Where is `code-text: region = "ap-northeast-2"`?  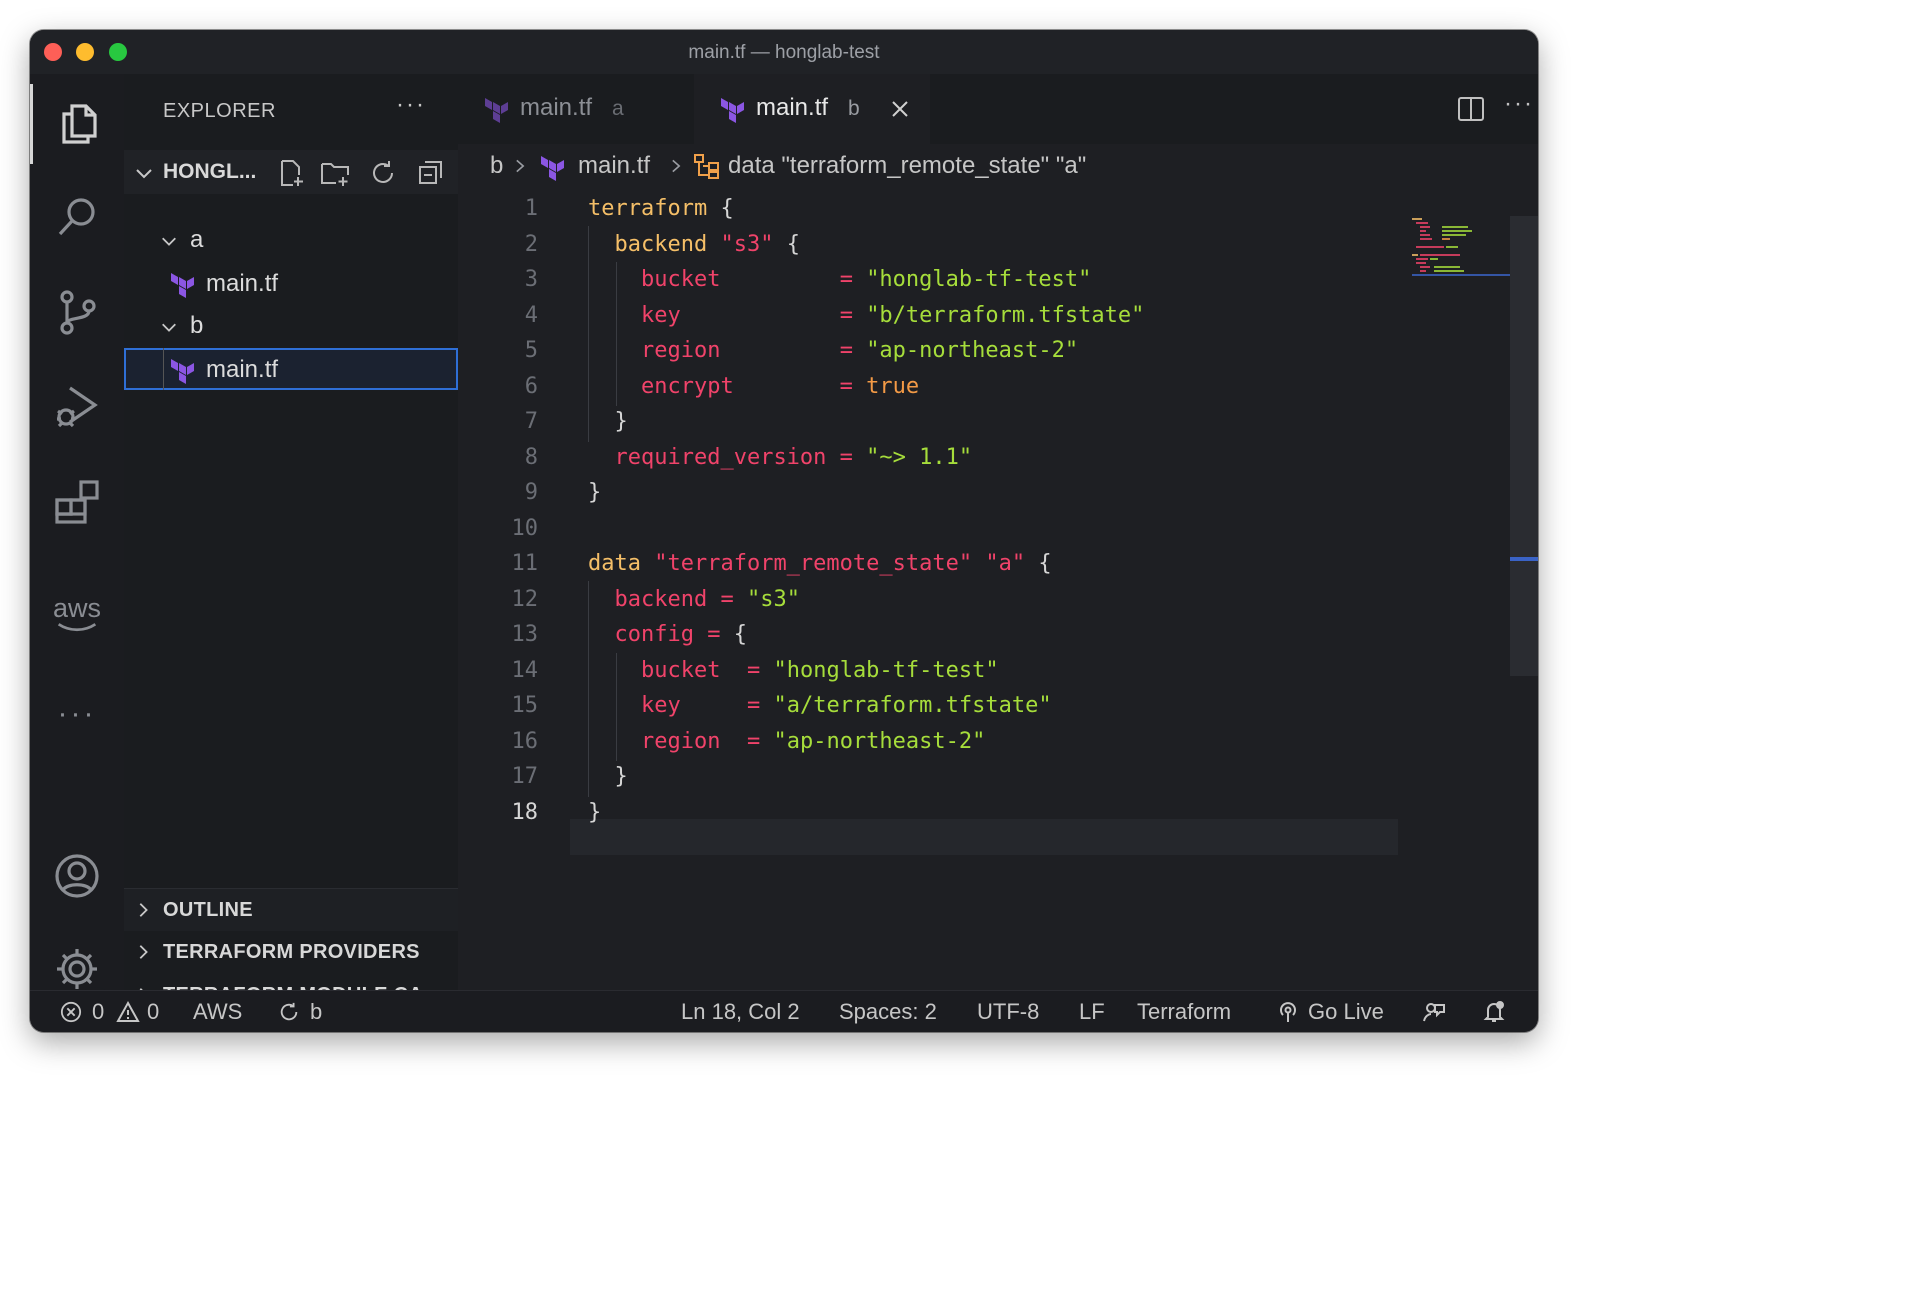
code-text: region = "ap-northeast-2" is located at coordinates (833, 351).